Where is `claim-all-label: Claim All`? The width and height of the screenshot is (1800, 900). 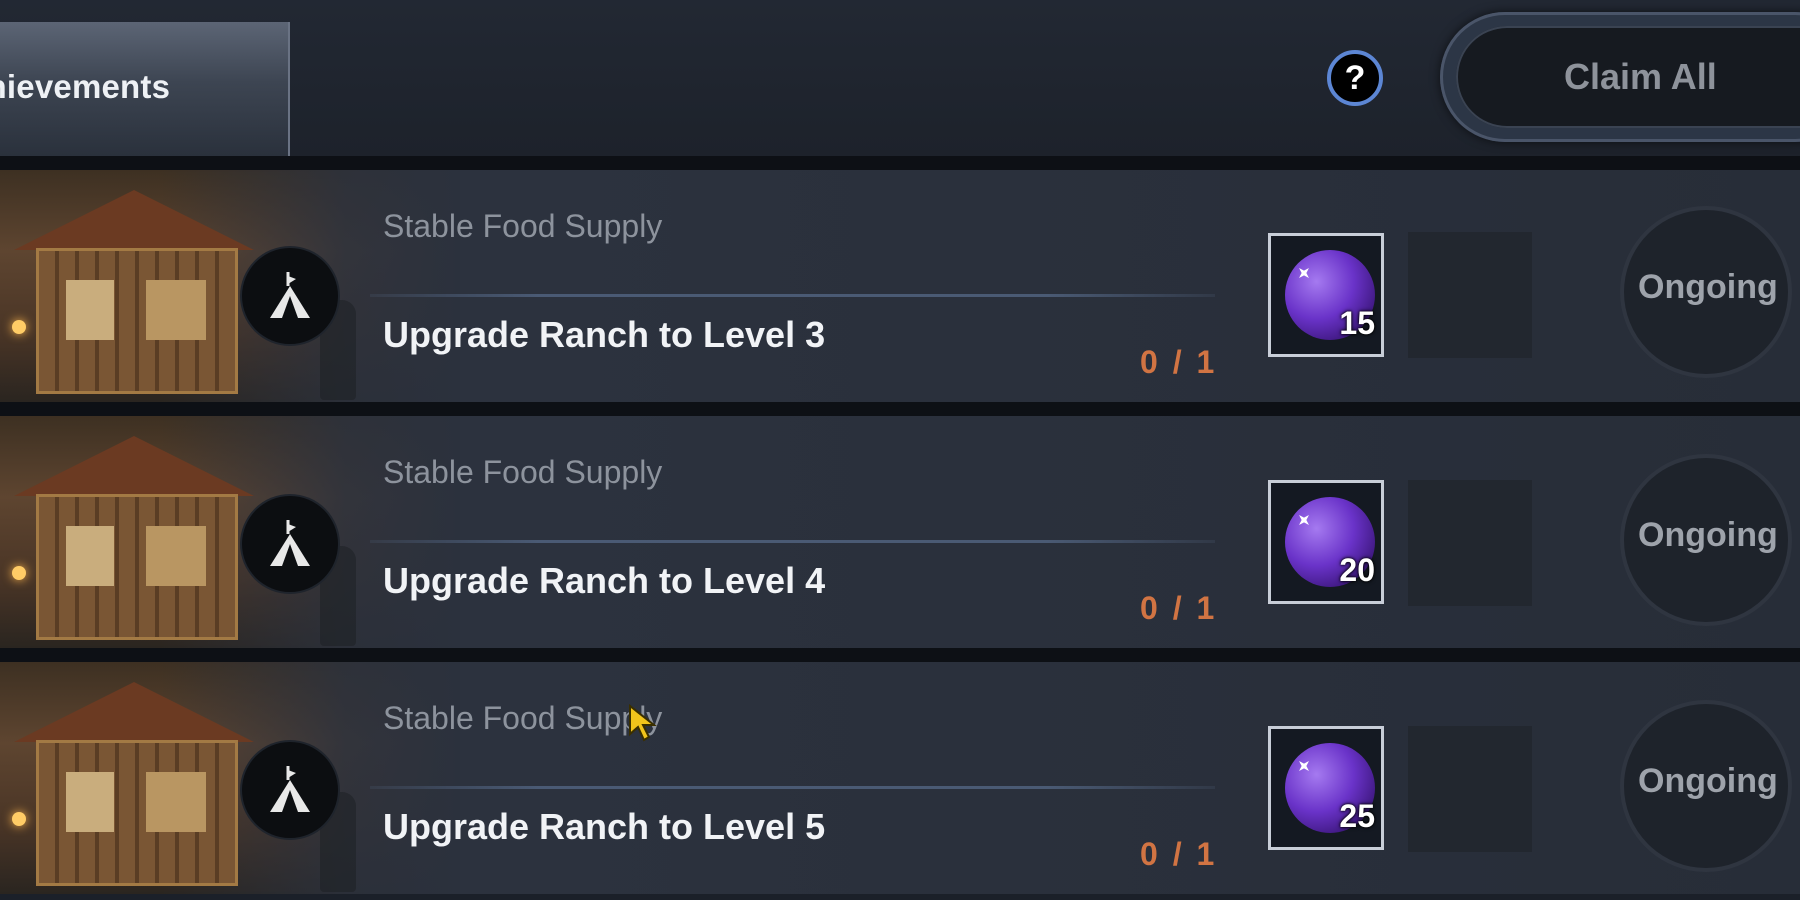 claim-all-label: Claim All is located at coordinates (1640, 76).